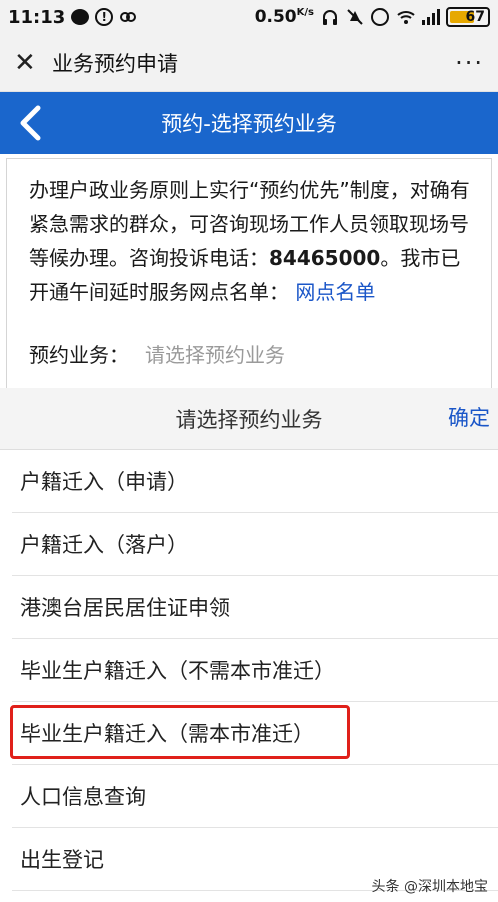 The height and width of the screenshot is (902, 498). Describe the element at coordinates (29, 63) in the screenshot. I see `close-icon: ✕` at that location.